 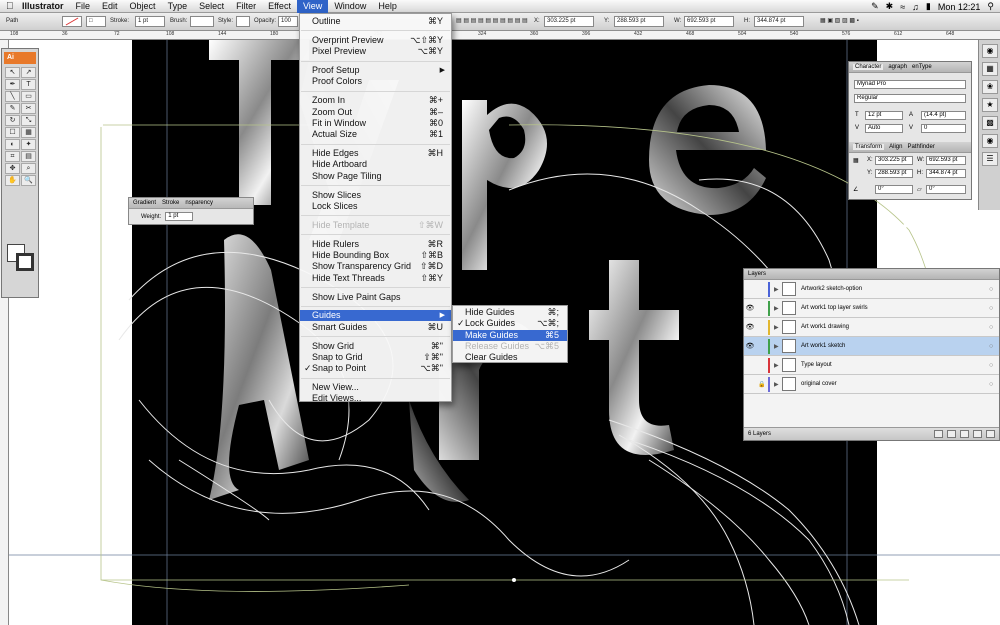 What do you see at coordinates (375, 244) in the screenshot?
I see `menu-item-hide-rulers: Hide Rulers ⌘R` at bounding box center [375, 244].